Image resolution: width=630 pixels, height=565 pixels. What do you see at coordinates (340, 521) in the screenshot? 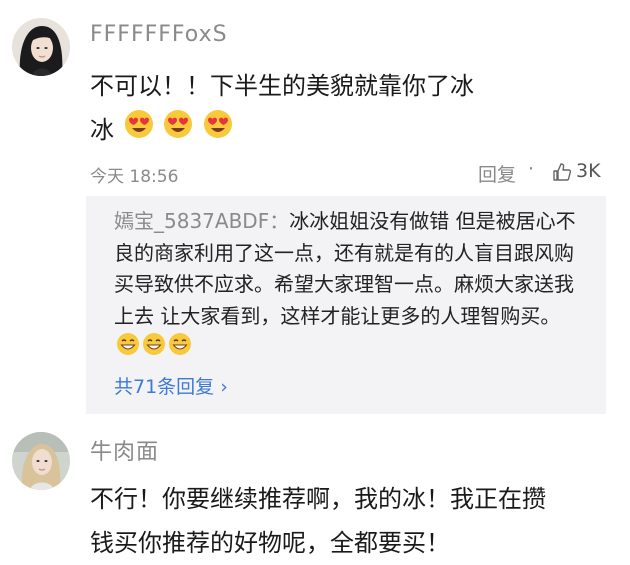
I see `comment-text: 不行！你要继续推荐啊，我的冰！我正在攒 钱买你推荐的好物呢，全都要买！` at bounding box center [340, 521].